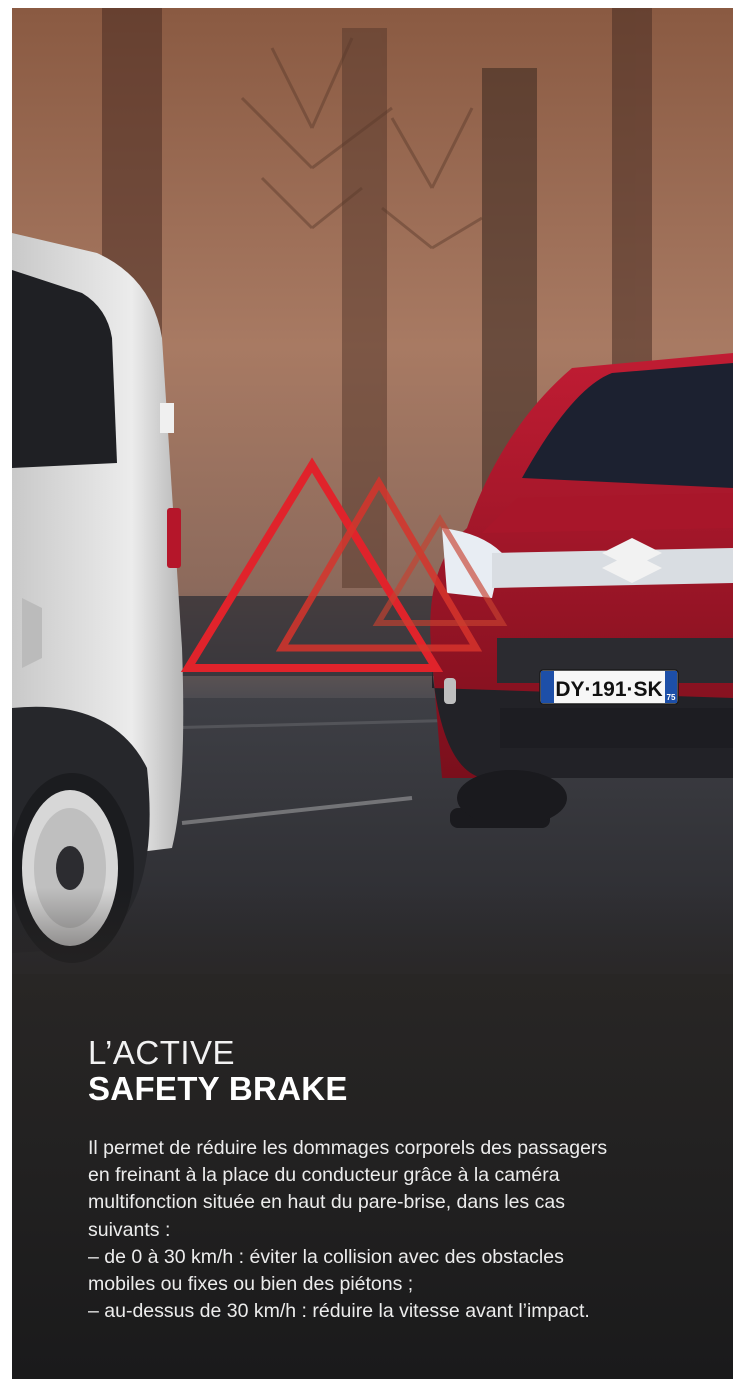 Image resolution: width=733 pixels, height=1379 pixels. What do you see at coordinates (251, 1284) in the screenshot?
I see `body-line: mobiles ou fixes ou bien des piétons ;` at bounding box center [251, 1284].